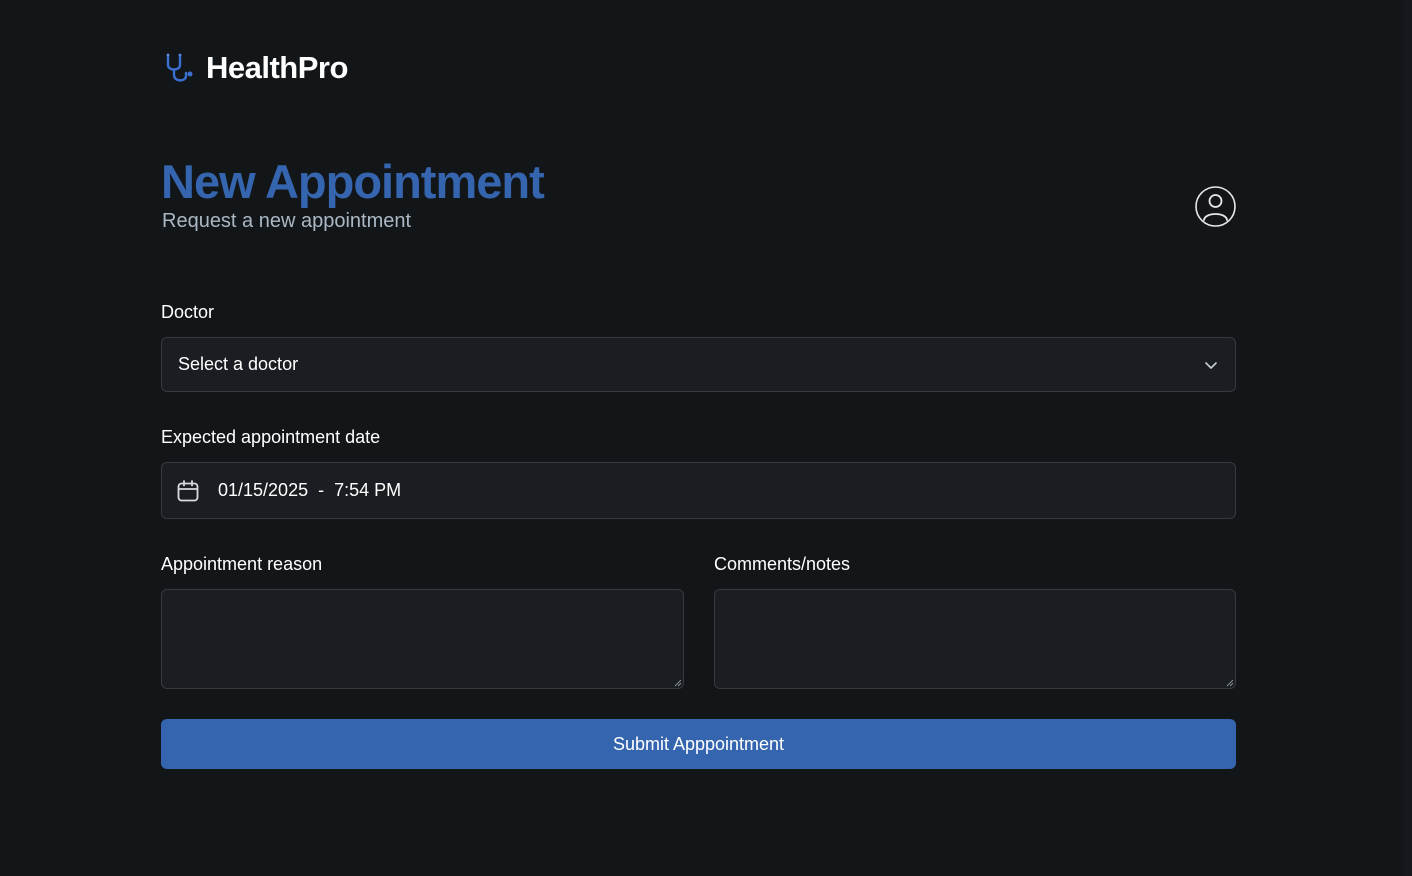 The height and width of the screenshot is (876, 1412). What do you see at coordinates (1408, 438) in the screenshot?
I see `scrollbar-track` at bounding box center [1408, 438].